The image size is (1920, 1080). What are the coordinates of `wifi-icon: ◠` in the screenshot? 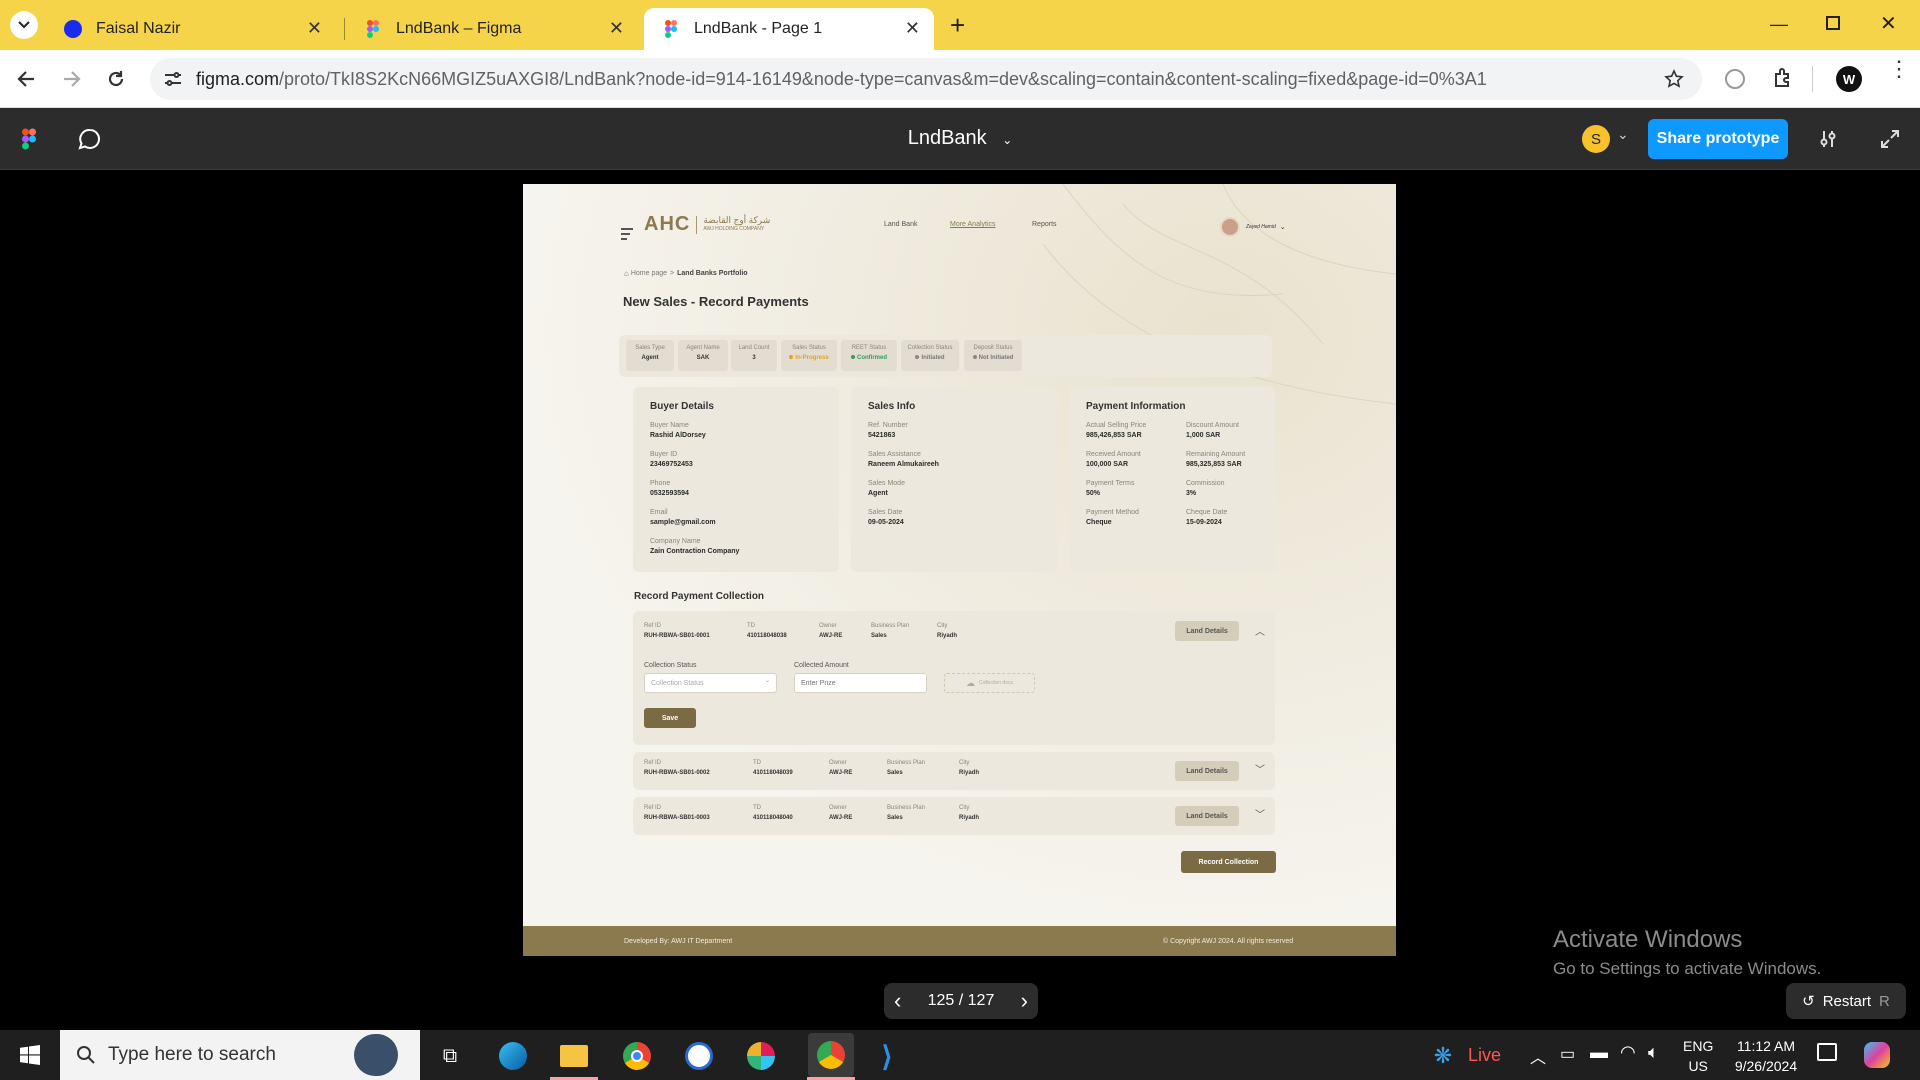 It's located at (1628, 1052).